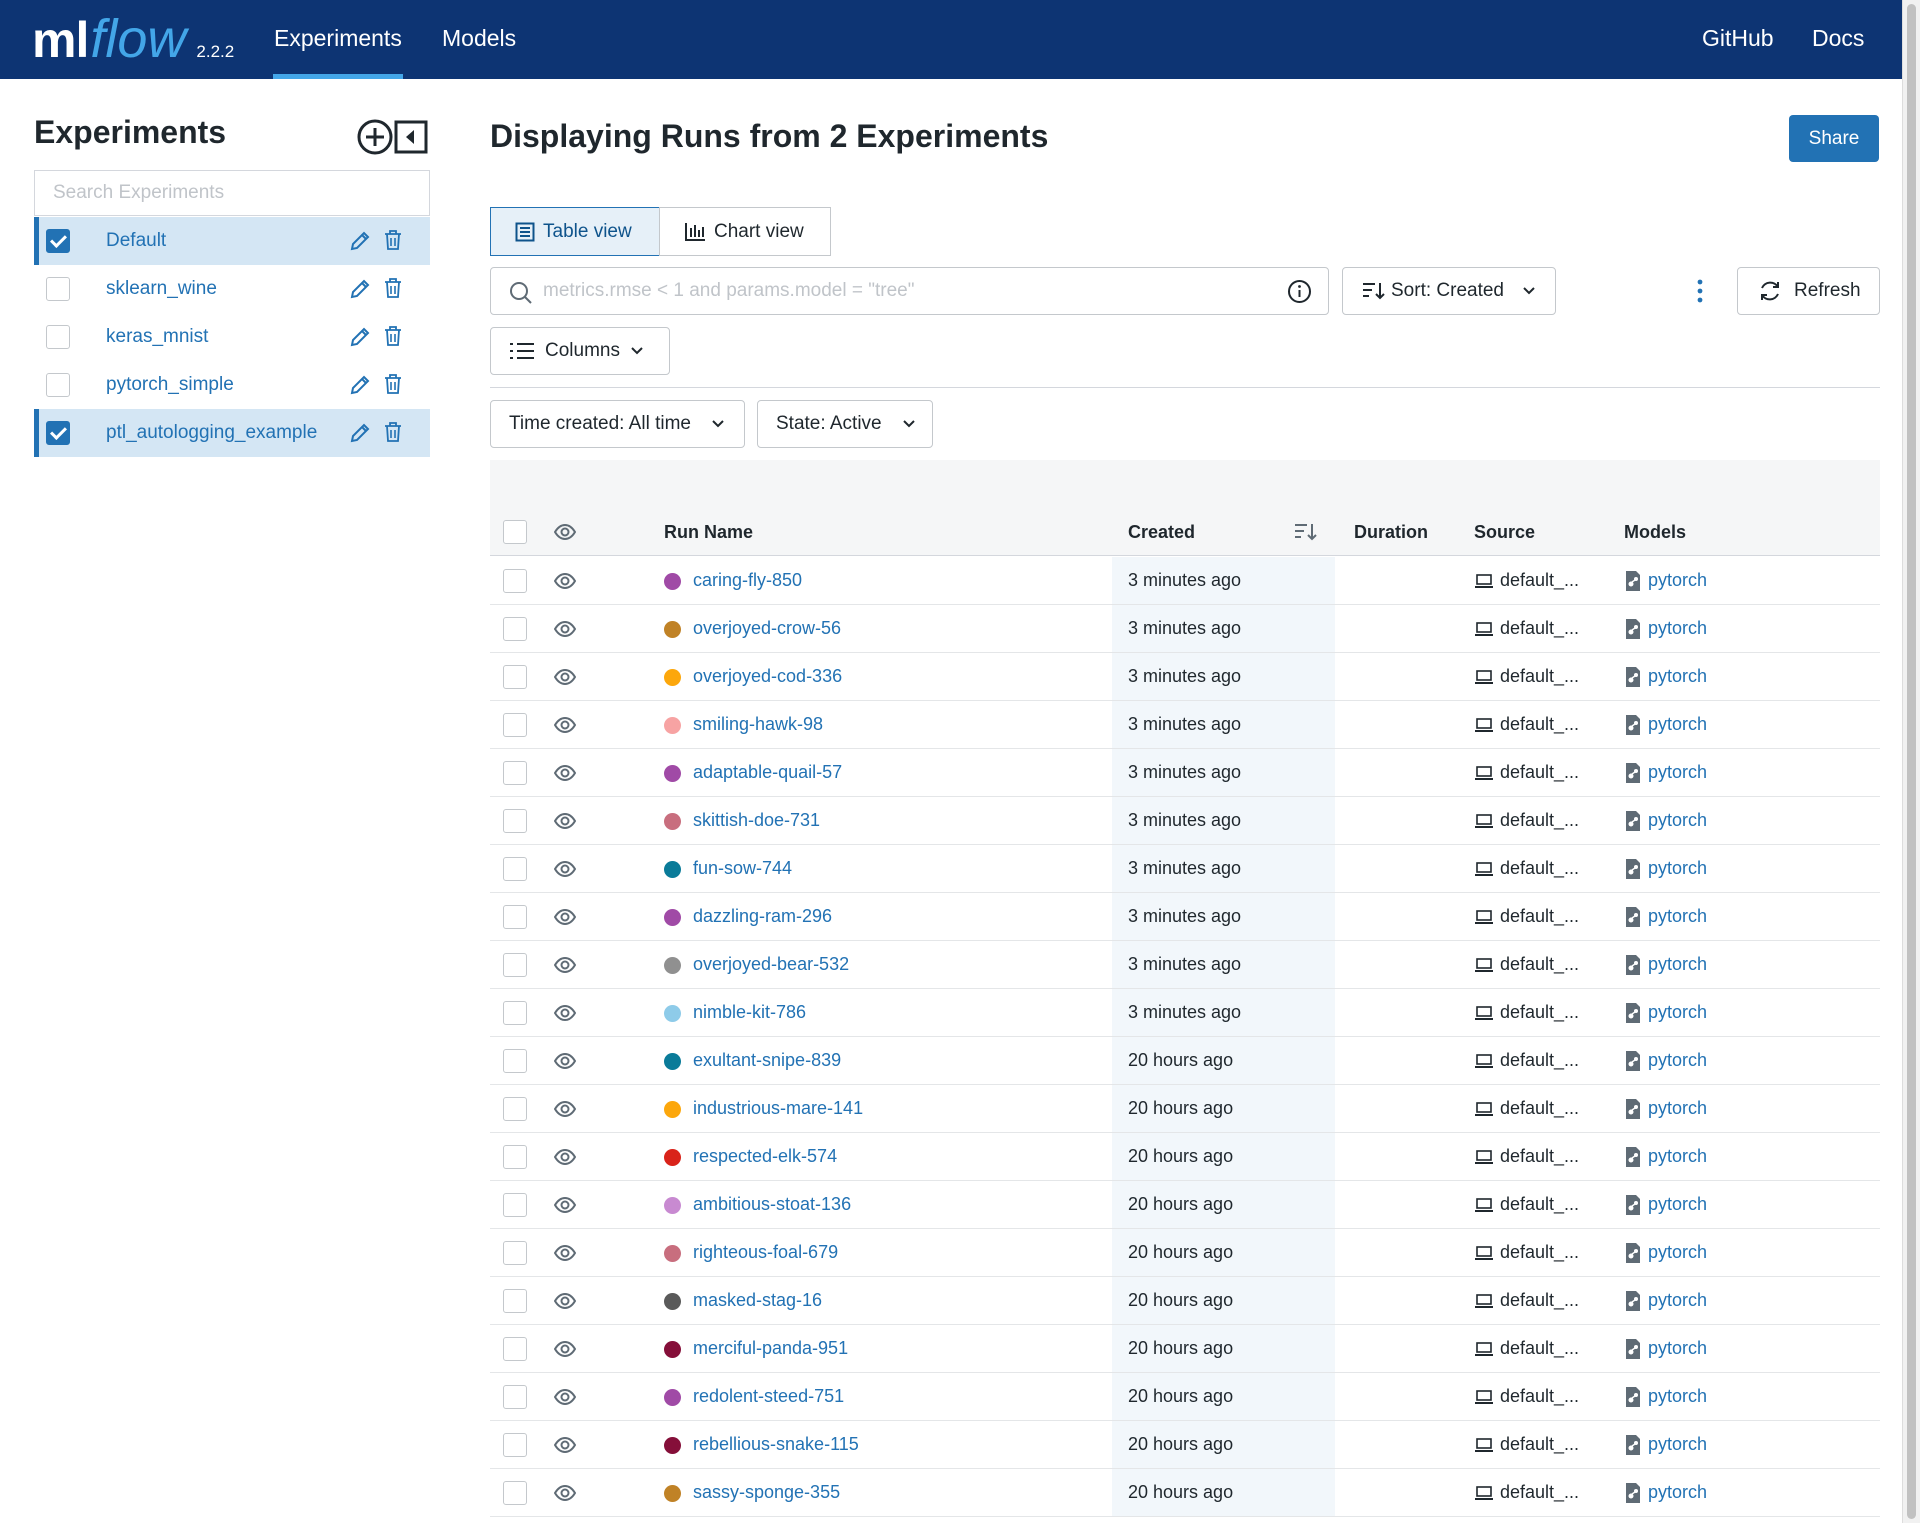 This screenshot has width=1920, height=1523. Describe the element at coordinates (515, 532) in the screenshot. I see `select-all-checkbox` at that location.